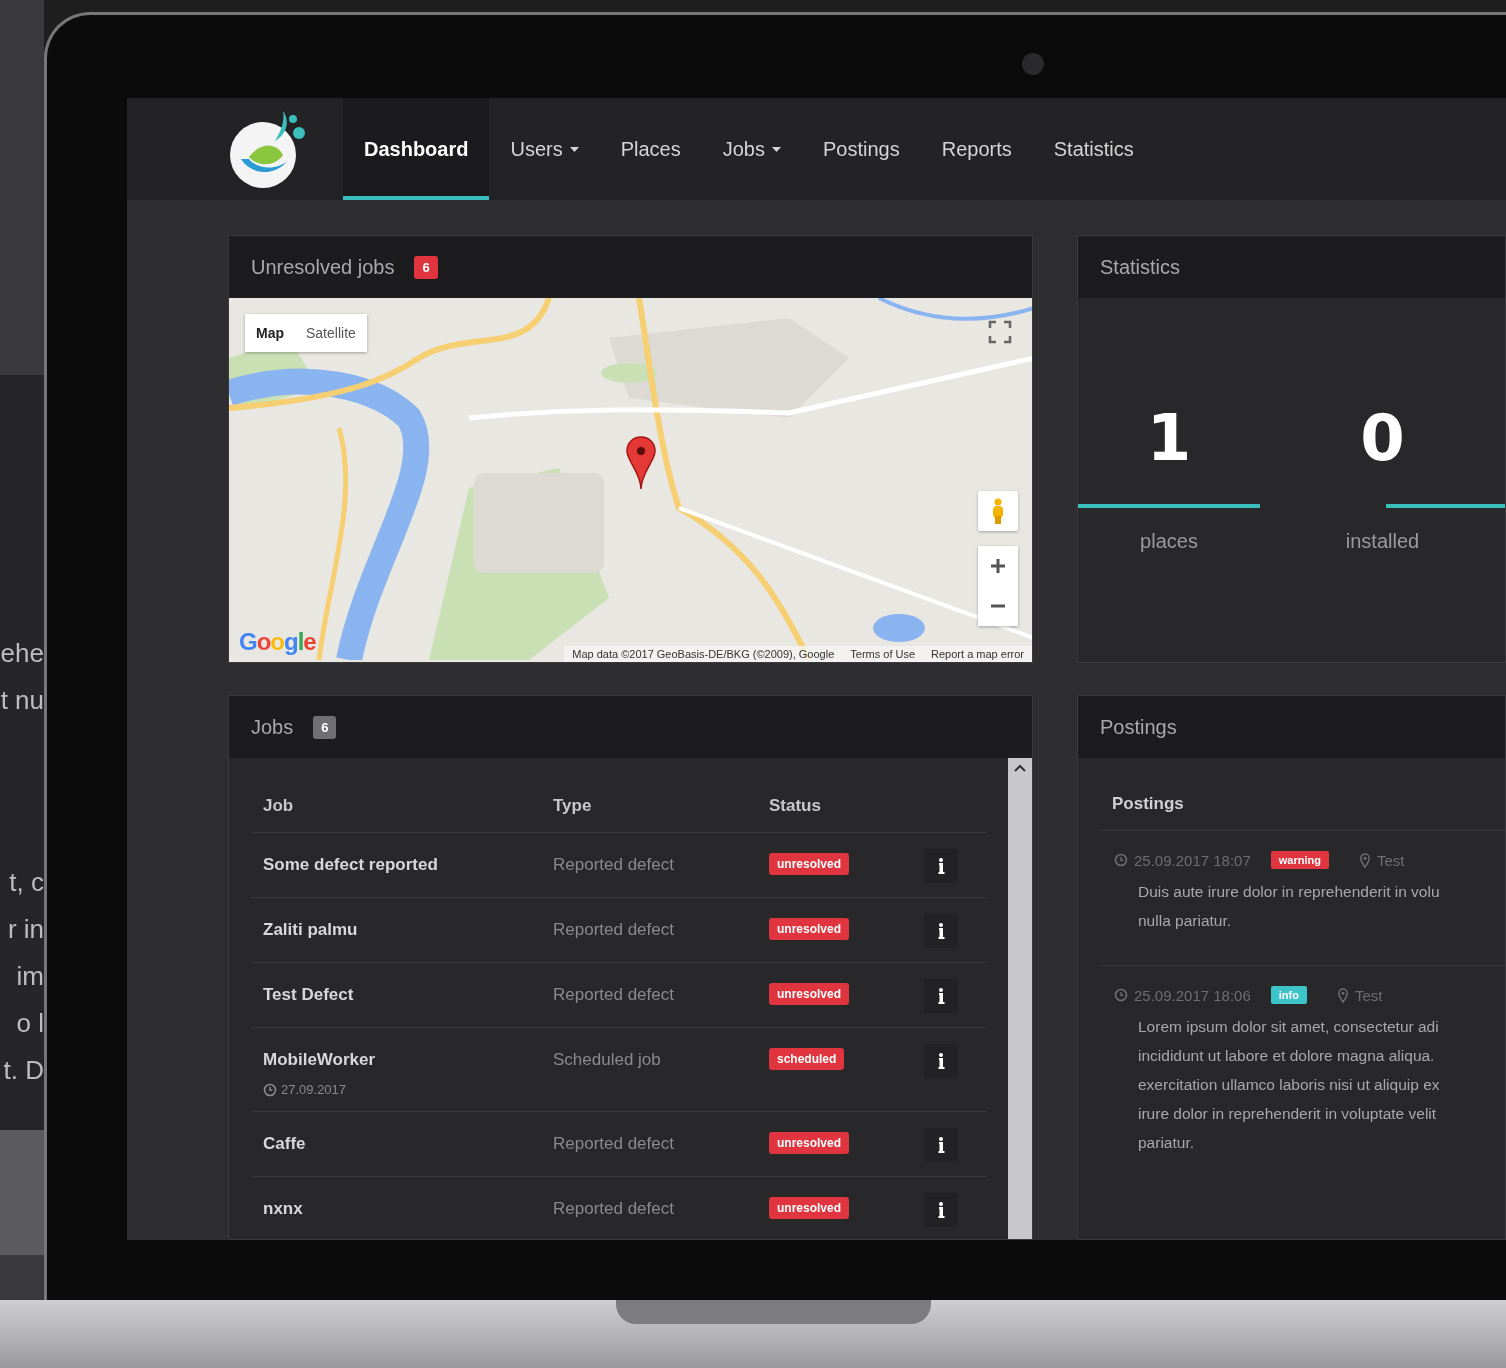 Image resolution: width=1506 pixels, height=1368 pixels. What do you see at coordinates (1382, 541) in the screenshot?
I see `stat-label: installed` at bounding box center [1382, 541].